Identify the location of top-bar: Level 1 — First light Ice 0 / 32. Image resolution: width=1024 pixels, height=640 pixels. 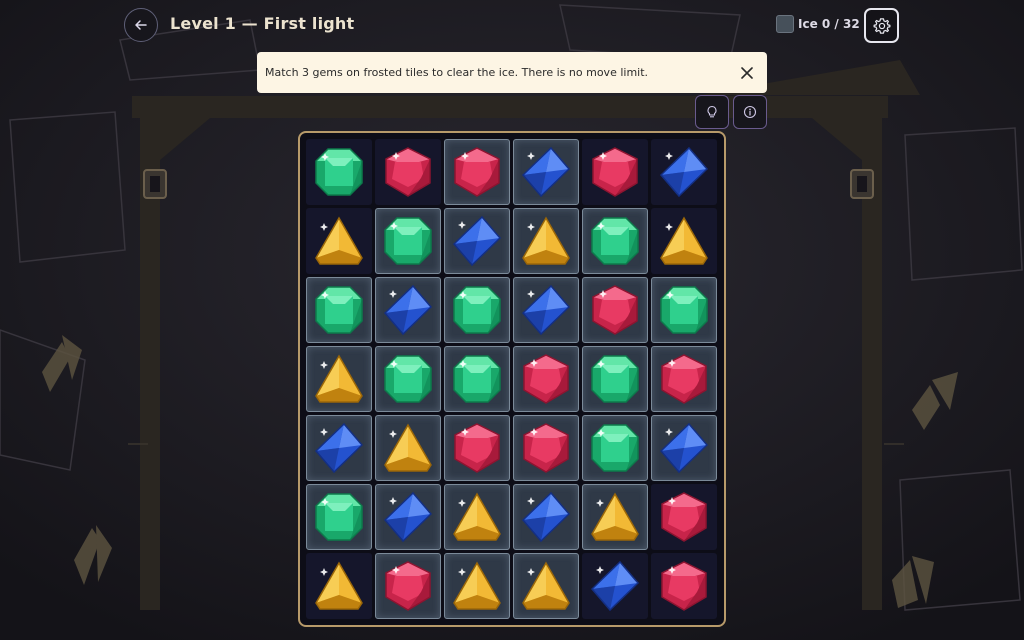
(512, 26).